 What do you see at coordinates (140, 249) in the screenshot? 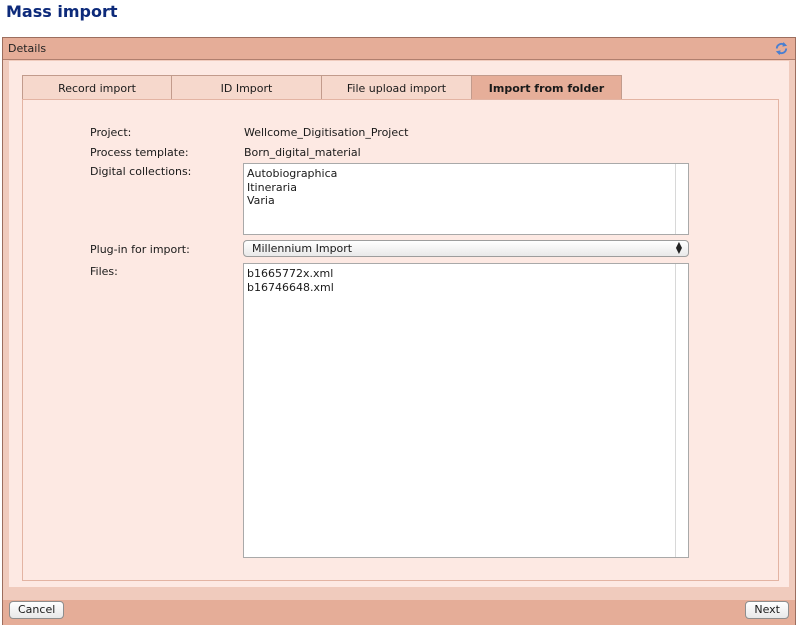
I see `plugin-label: Plug-in for import:` at bounding box center [140, 249].